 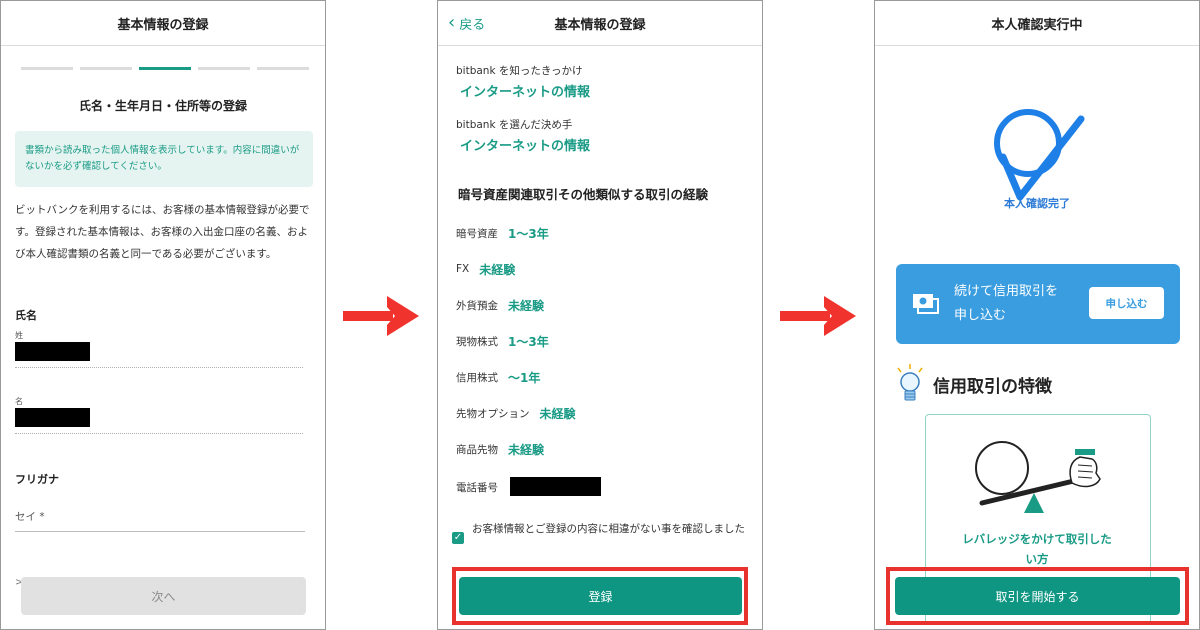 What do you see at coordinates (452, 22) in the screenshot?
I see `chevron-left-icon: ‹` at bounding box center [452, 22].